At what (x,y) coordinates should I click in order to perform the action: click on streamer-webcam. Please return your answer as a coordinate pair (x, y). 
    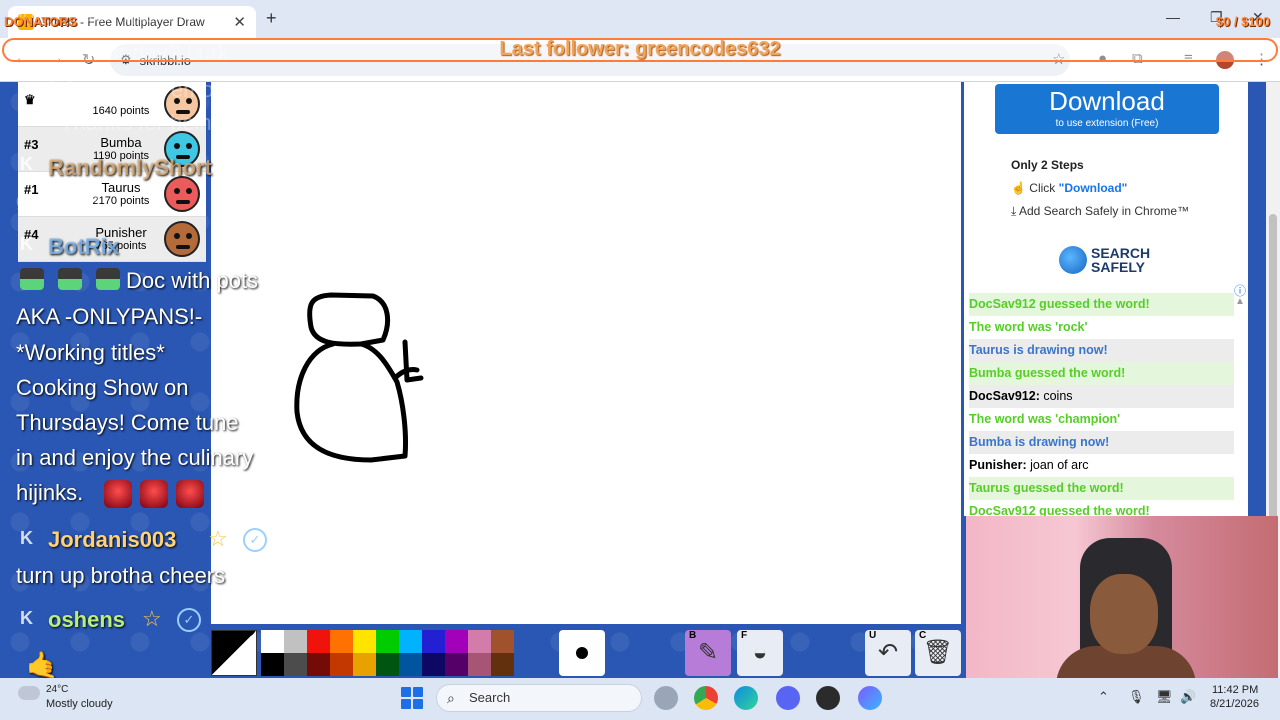
    Looking at the image, I should click on (1122, 602).